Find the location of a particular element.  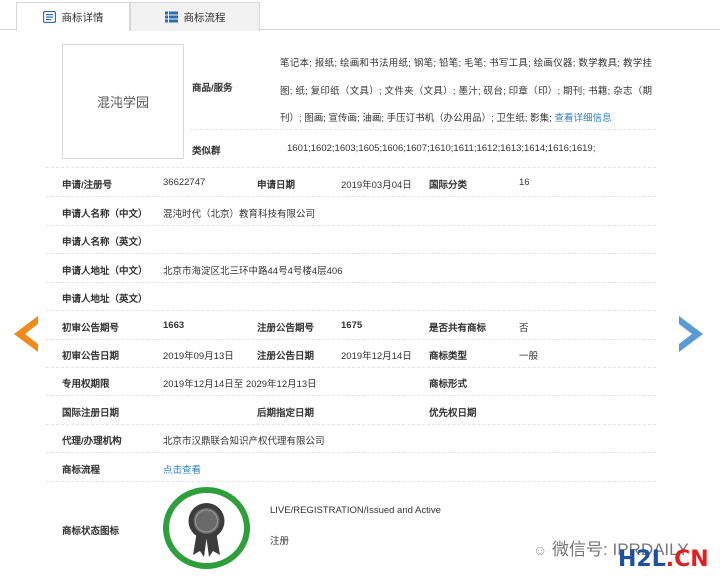

tab-trademark-details: 商标详情 is located at coordinates (73, 16).